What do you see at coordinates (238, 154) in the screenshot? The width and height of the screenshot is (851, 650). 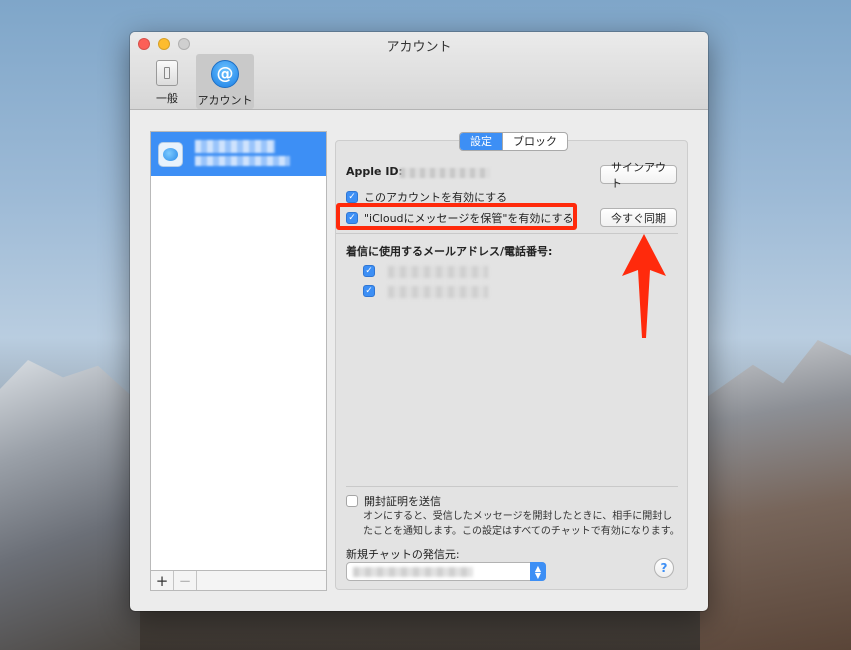 I see `account-list-item` at bounding box center [238, 154].